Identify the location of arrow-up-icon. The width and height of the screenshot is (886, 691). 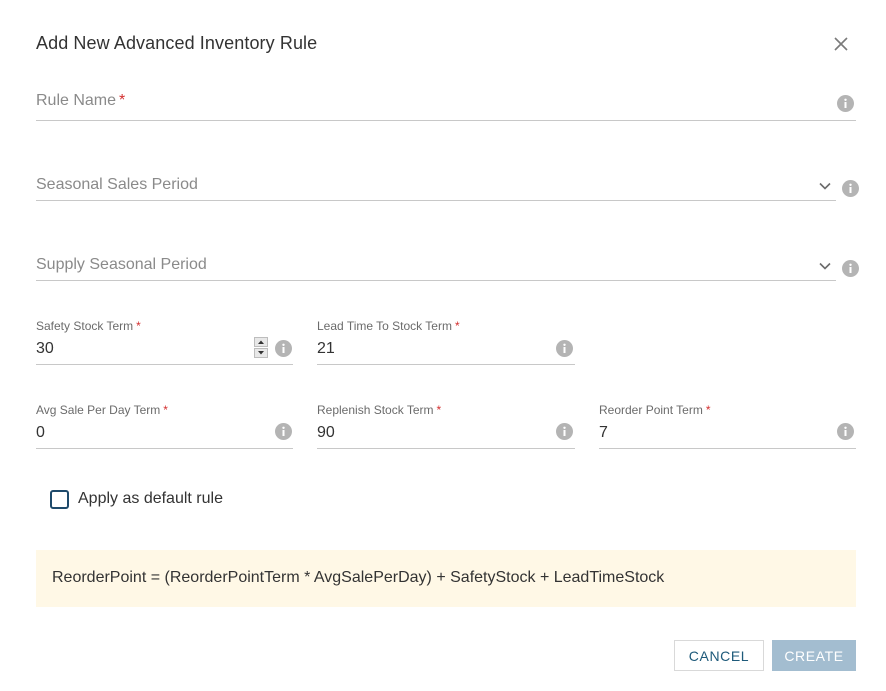
(261, 342).